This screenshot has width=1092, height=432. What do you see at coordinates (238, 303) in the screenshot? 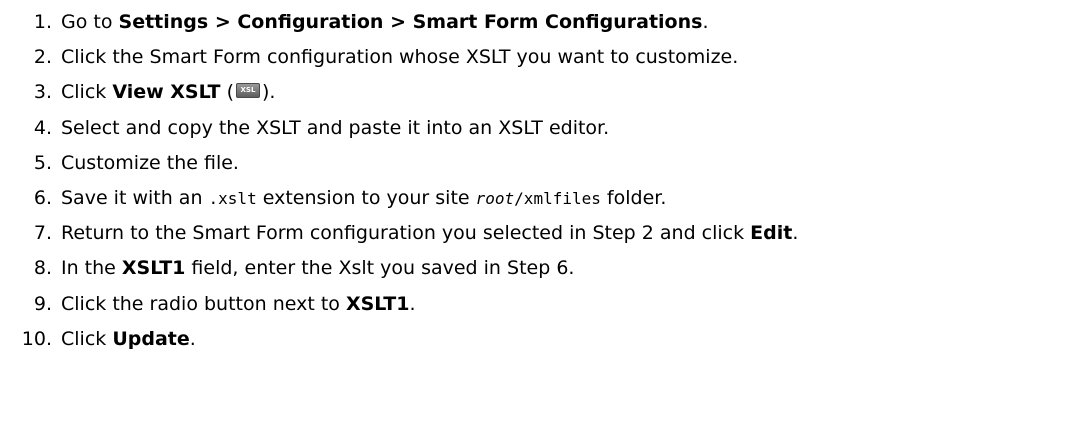
I see `step-text: Click the radio button next to XSLT1.` at bounding box center [238, 303].